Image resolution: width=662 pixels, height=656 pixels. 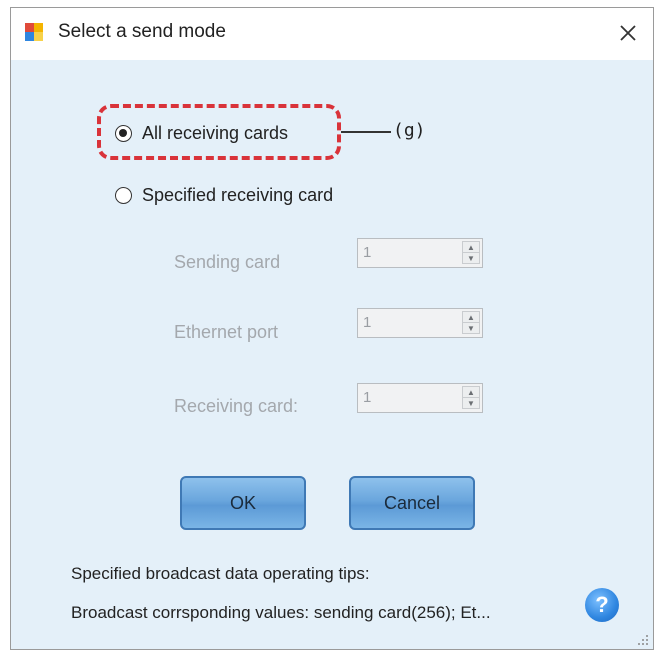 What do you see at coordinates (412, 503) in the screenshot?
I see `cancel-button: Cancel` at bounding box center [412, 503].